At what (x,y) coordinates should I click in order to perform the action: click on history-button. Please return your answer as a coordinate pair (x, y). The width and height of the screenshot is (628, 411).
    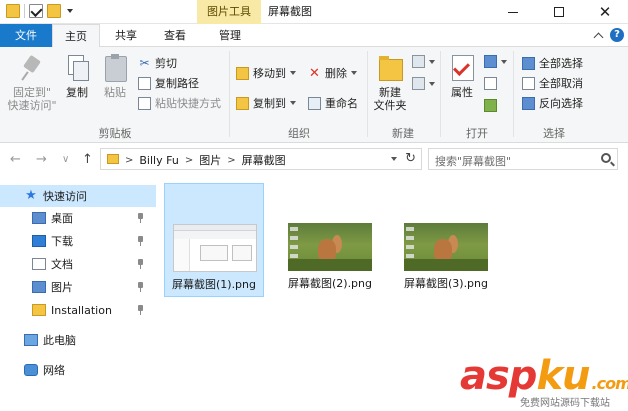
    Looking at the image, I should click on (490, 105).